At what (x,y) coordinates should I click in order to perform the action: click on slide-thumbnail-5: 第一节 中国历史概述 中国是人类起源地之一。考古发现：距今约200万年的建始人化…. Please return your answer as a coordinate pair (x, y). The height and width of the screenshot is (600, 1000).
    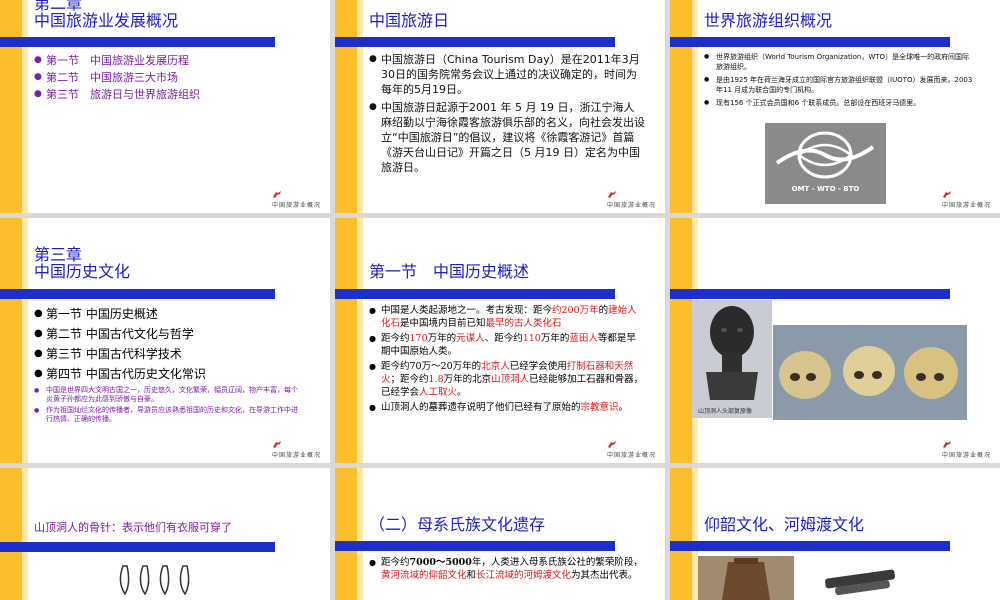
    Looking at the image, I should click on (500, 340).